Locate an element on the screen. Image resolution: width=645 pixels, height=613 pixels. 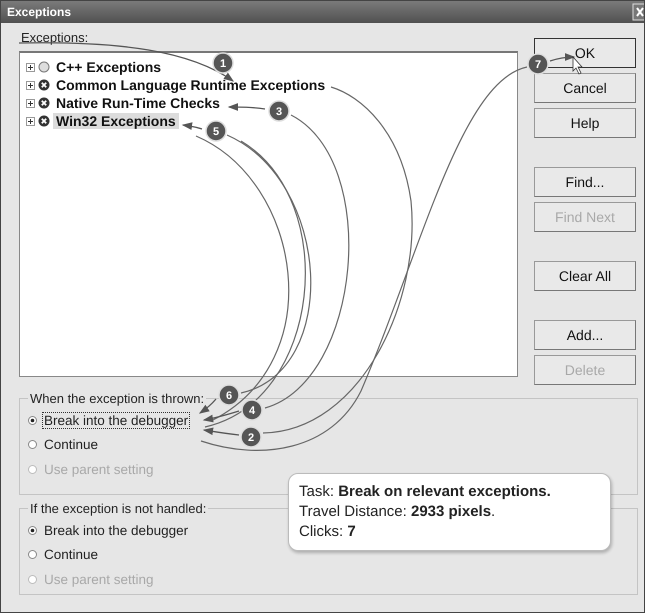
step-marker: 2 is located at coordinates (251, 437).